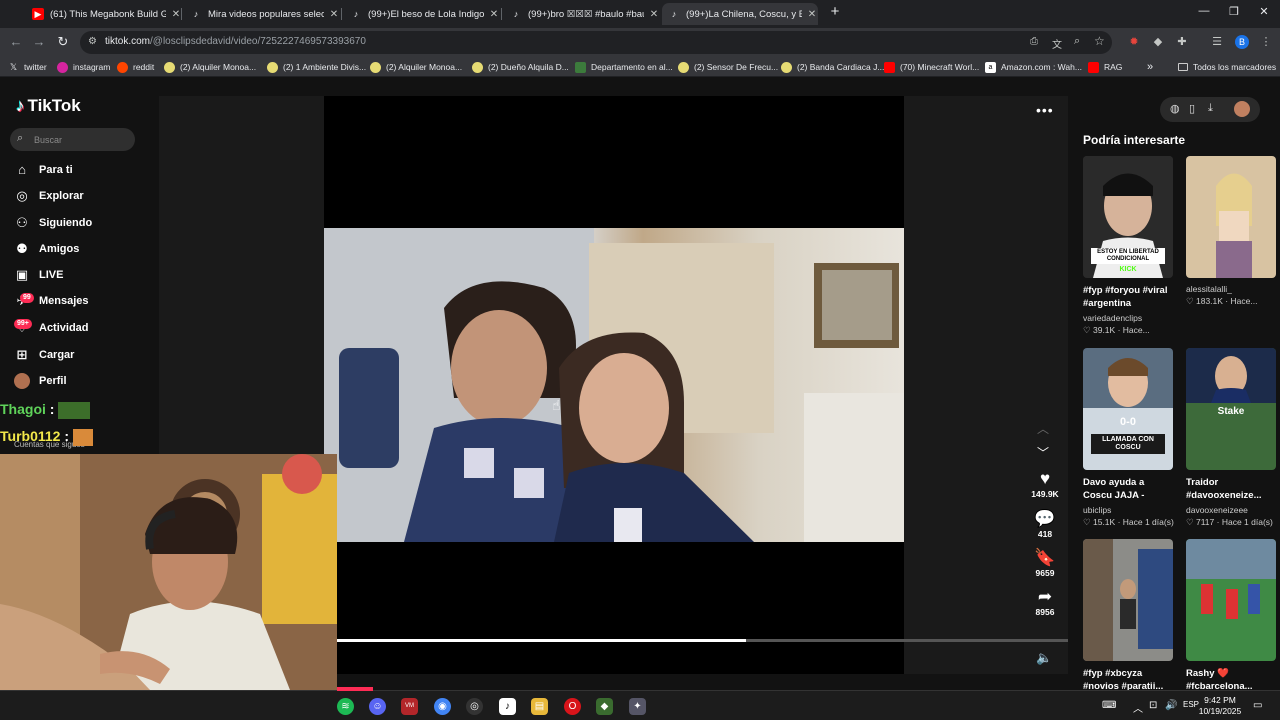 The image size is (1280, 720). What do you see at coordinates (104, 14) in the screenshot?
I see `browser-tab: ▶ (61) This Megabonk Build Gives ✕` at bounding box center [104, 14].